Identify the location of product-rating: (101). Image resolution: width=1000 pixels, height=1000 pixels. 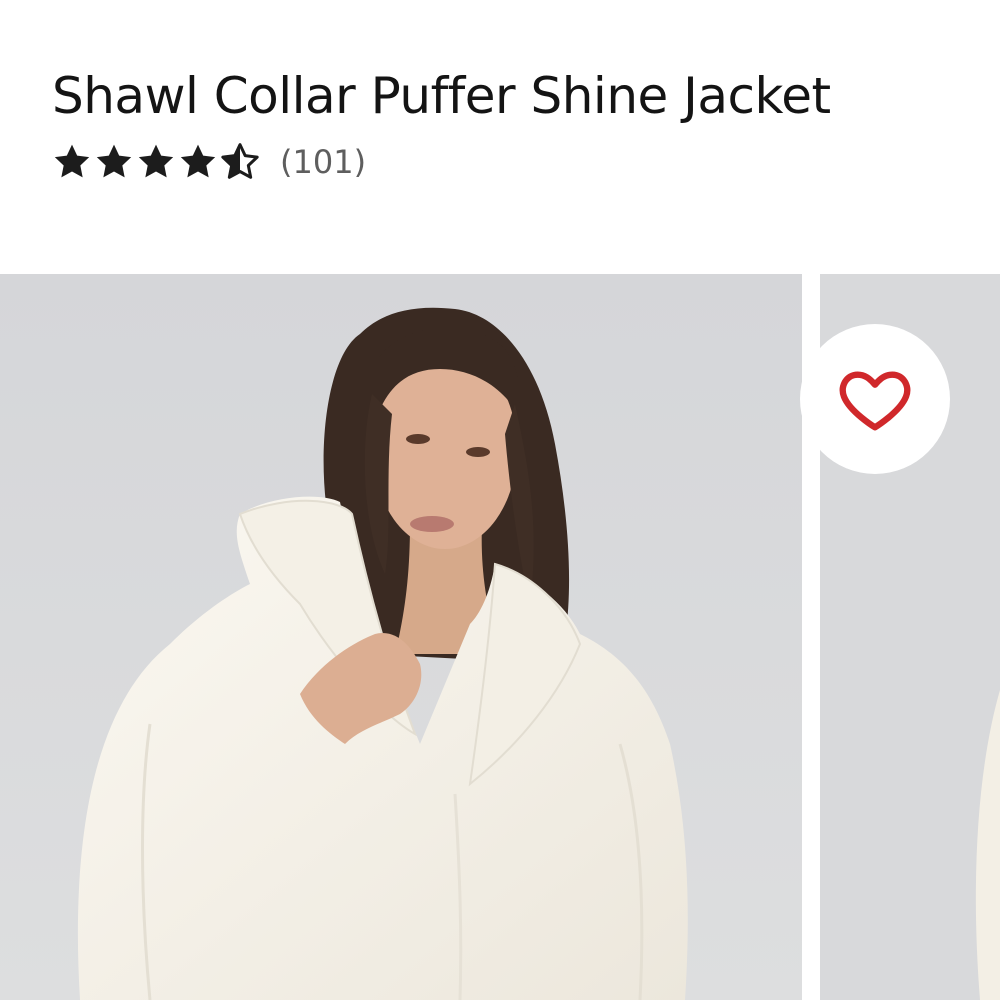
(502, 162).